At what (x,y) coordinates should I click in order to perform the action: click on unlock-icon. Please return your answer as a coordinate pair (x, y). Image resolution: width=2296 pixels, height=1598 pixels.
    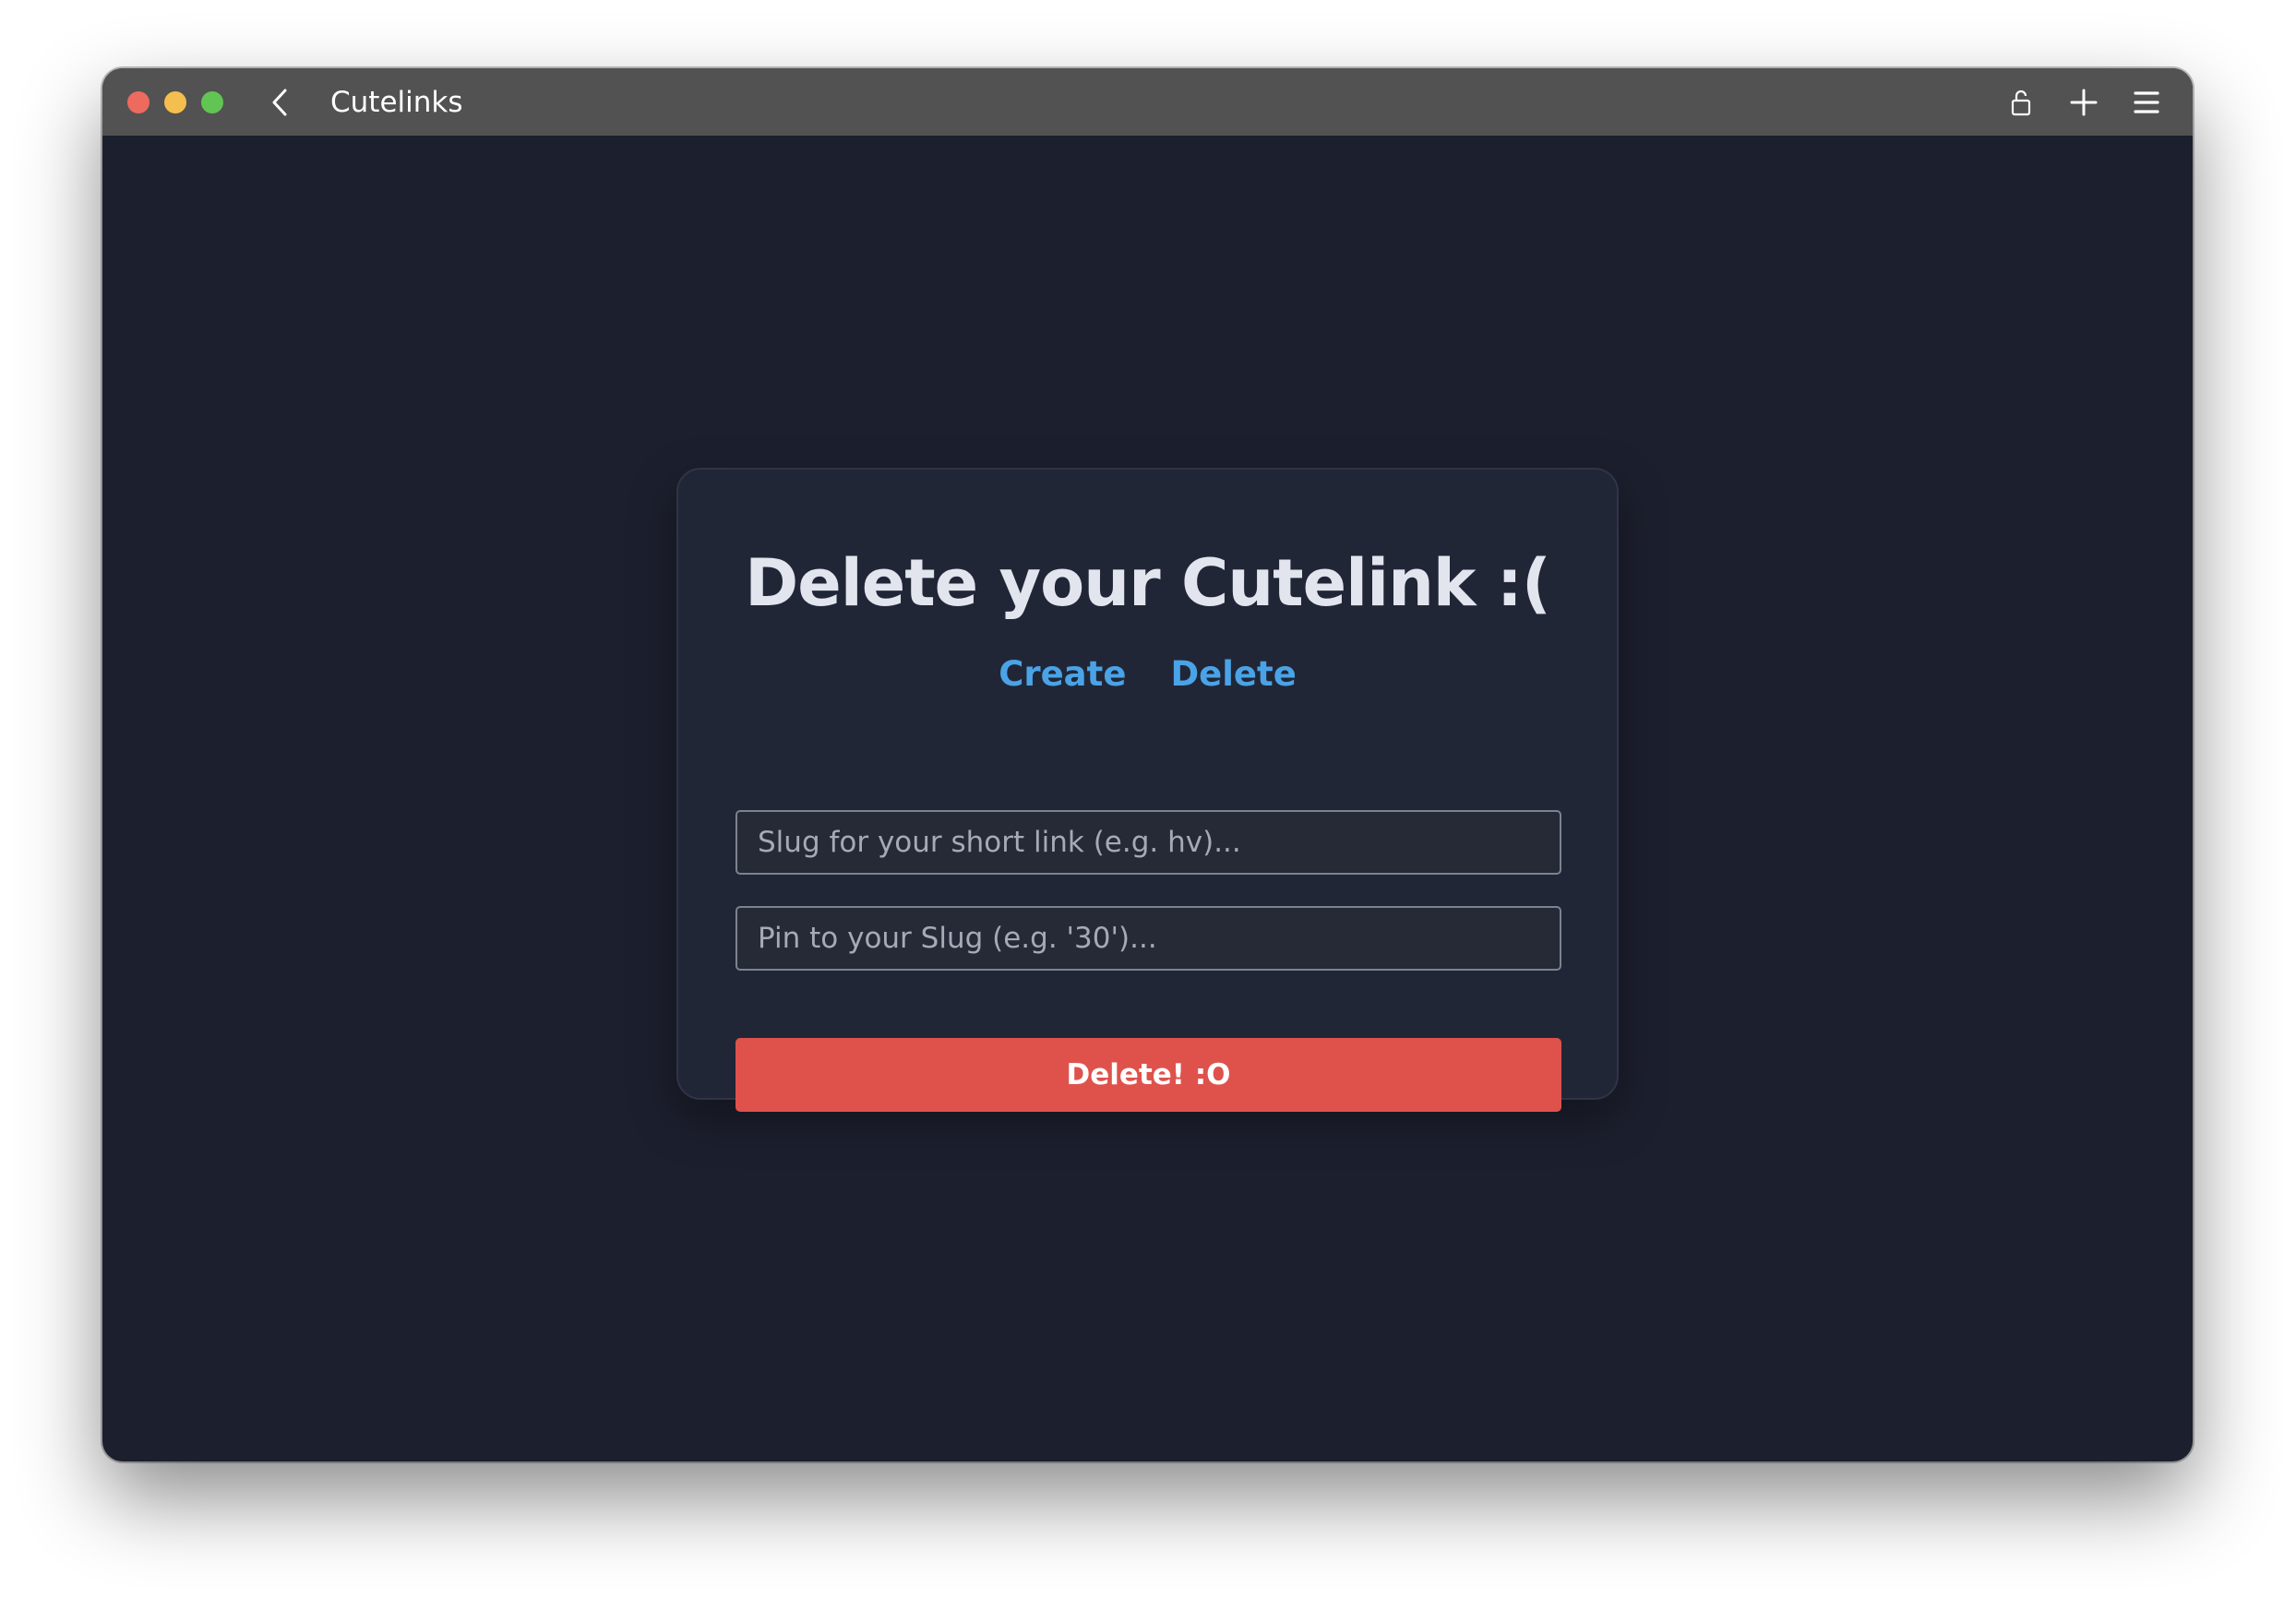
    Looking at the image, I should click on (2021, 102).